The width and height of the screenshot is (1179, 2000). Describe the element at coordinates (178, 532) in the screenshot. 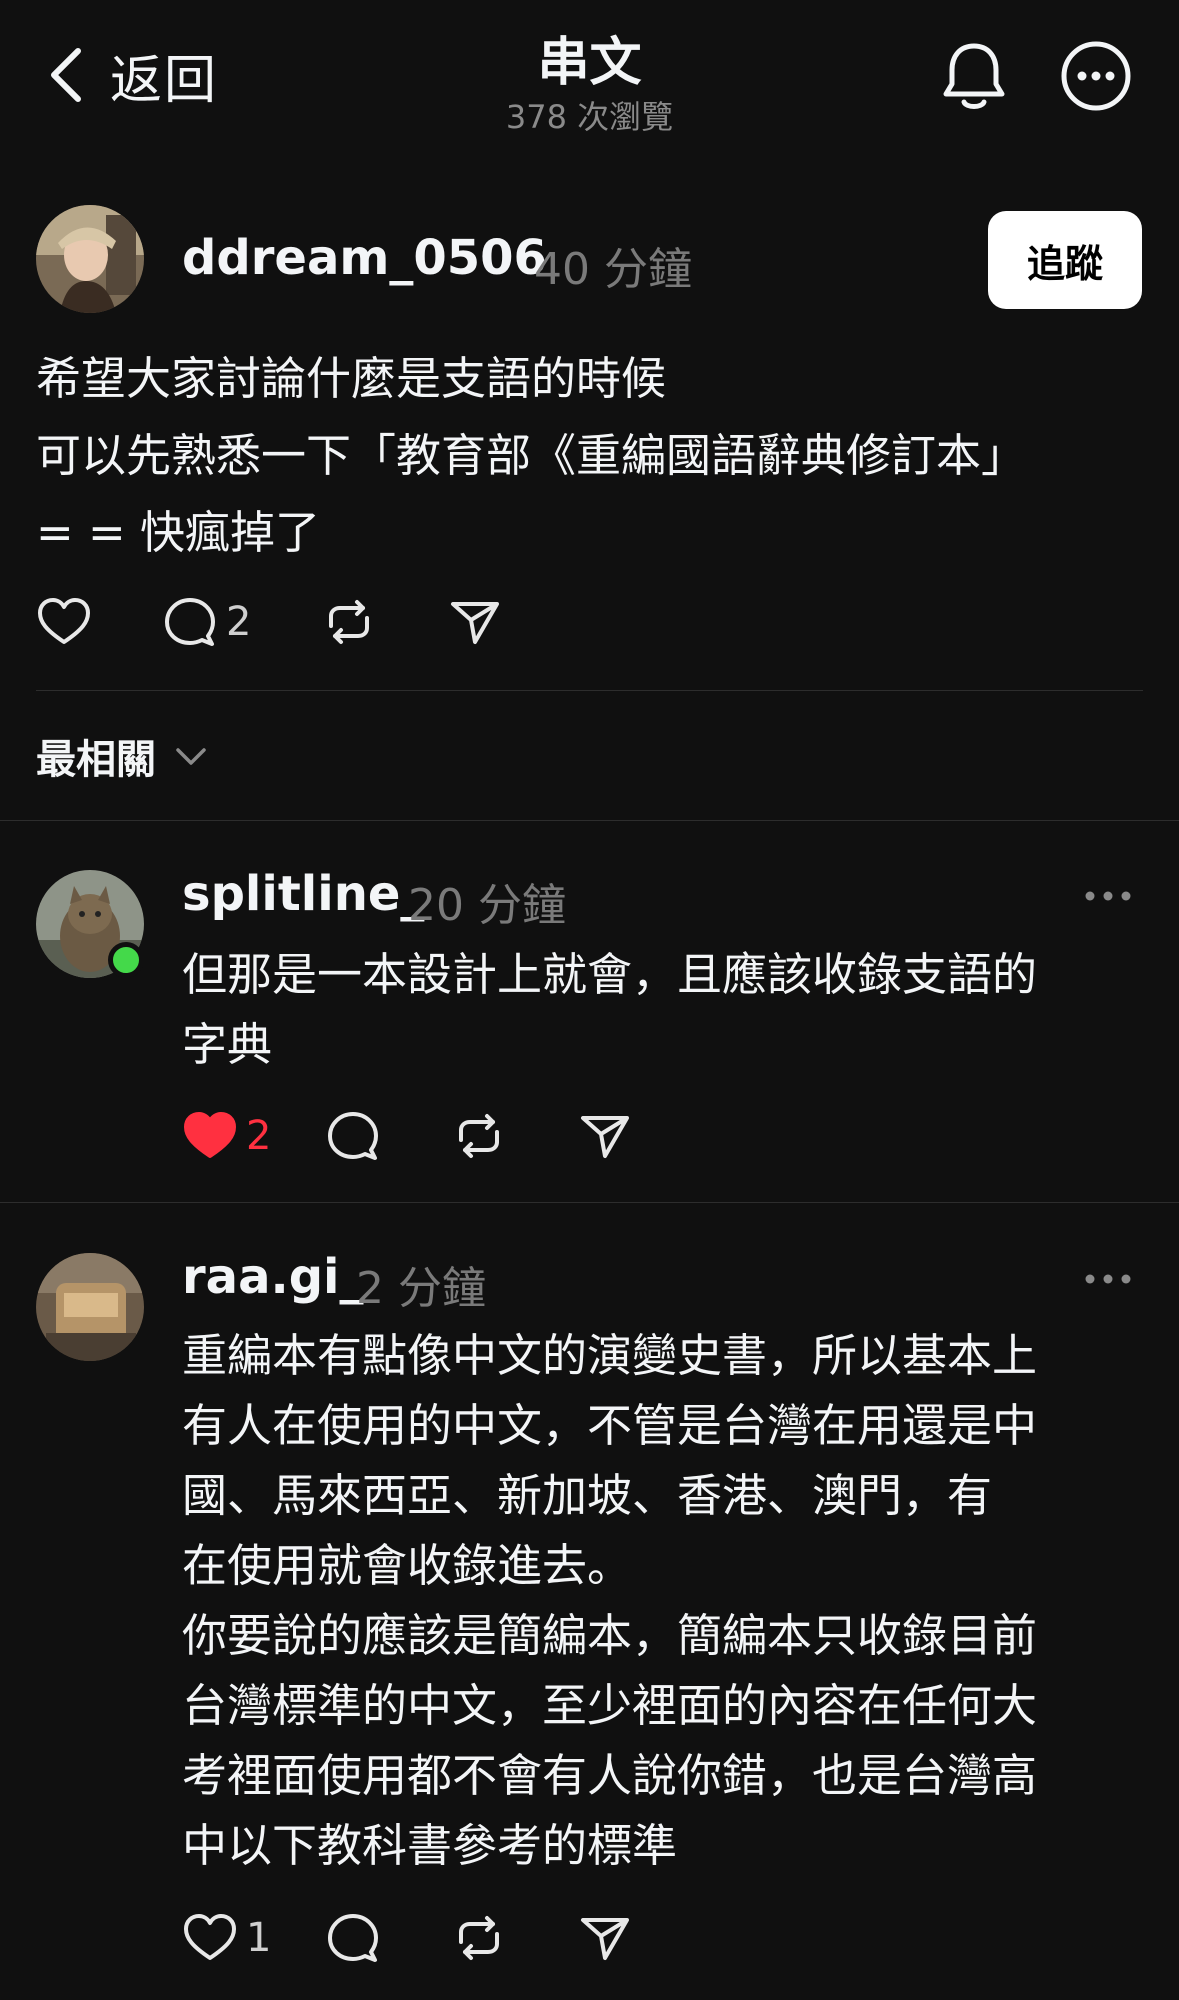

I see `post-line: = = 快瘋掉了` at that location.